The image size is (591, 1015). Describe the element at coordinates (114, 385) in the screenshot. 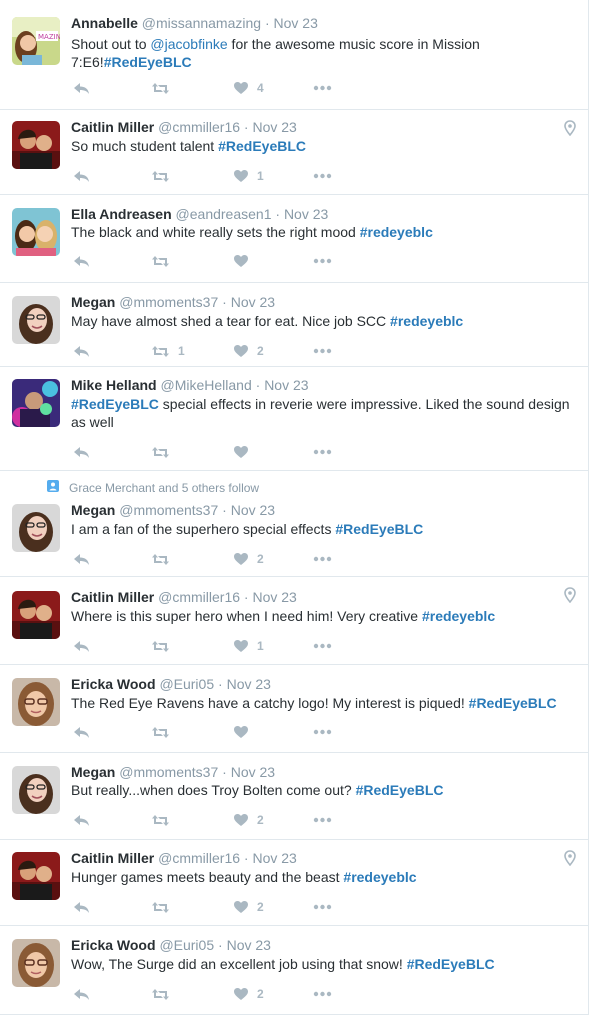

I see `user-name: Mike Helland` at that location.